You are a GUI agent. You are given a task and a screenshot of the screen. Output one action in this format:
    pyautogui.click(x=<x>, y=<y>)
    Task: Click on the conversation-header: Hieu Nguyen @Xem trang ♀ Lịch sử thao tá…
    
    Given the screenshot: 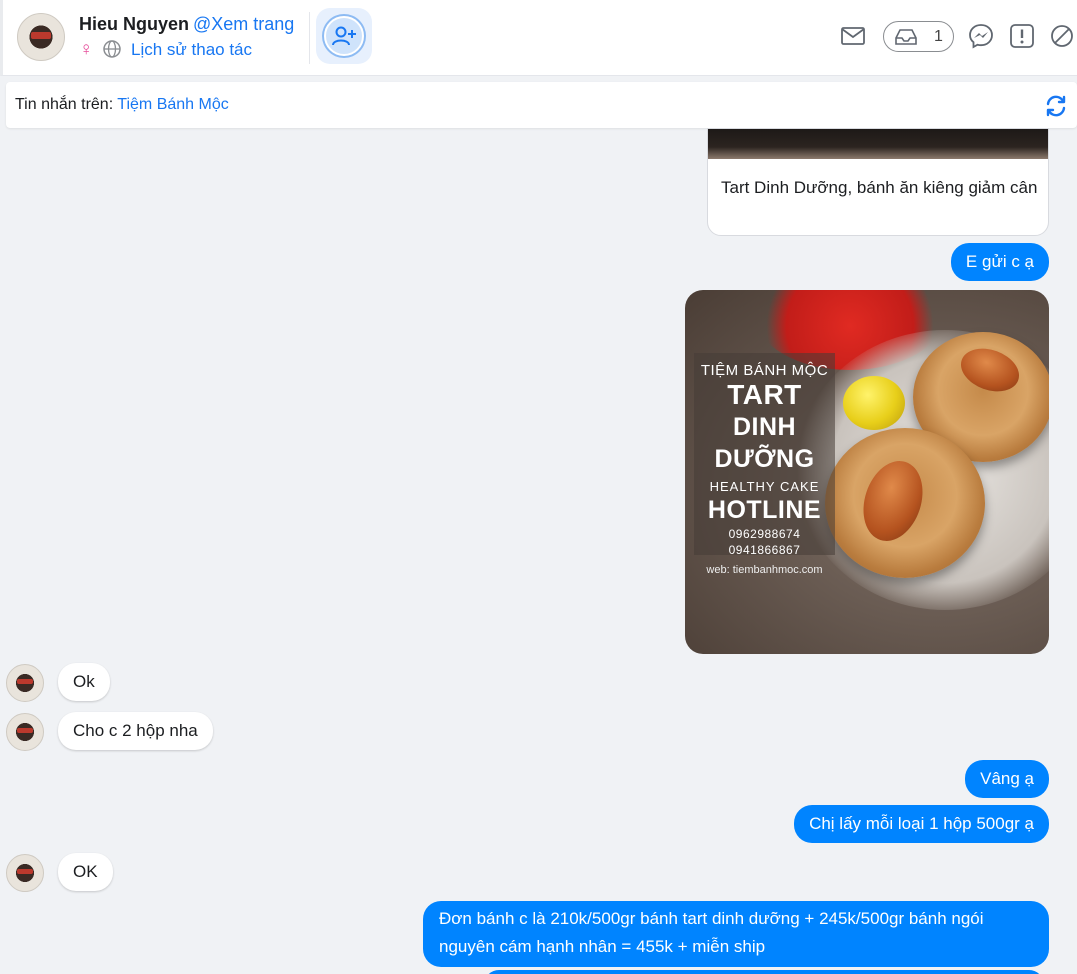 What is the action you would take?
    pyautogui.click(x=538, y=38)
    